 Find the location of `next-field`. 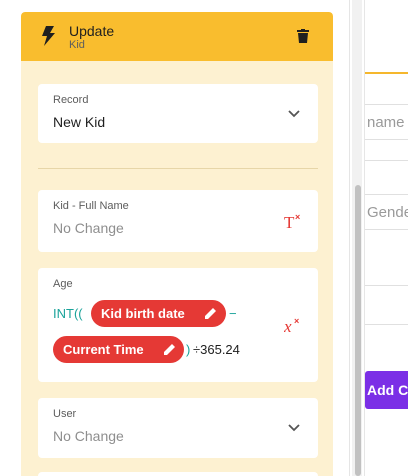

next-field is located at coordinates (178, 474).